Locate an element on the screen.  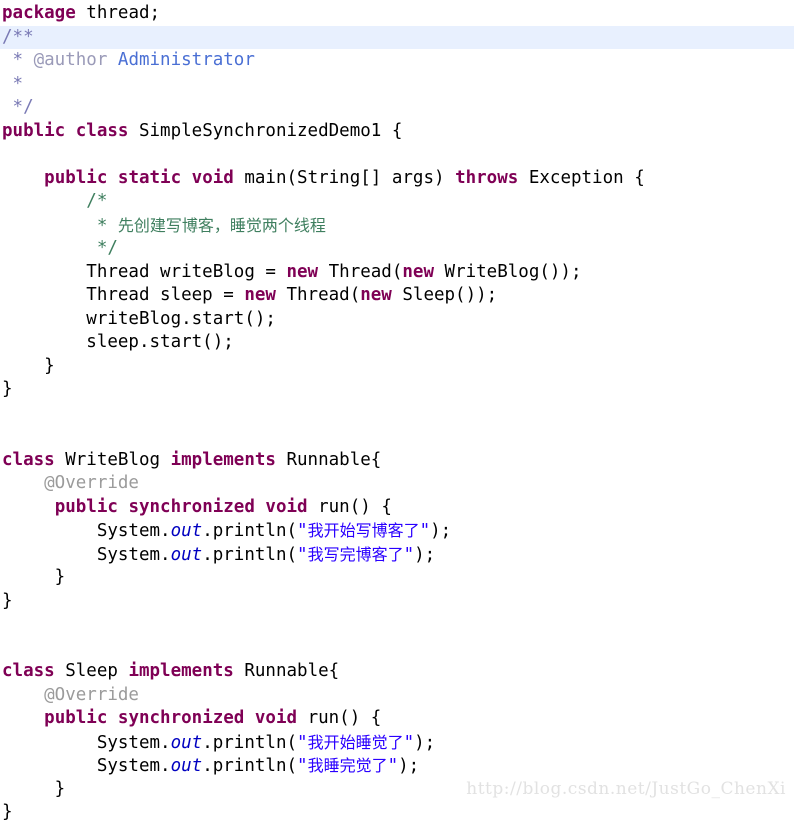
code-token: sleep.start(); is located at coordinates (118, 342).